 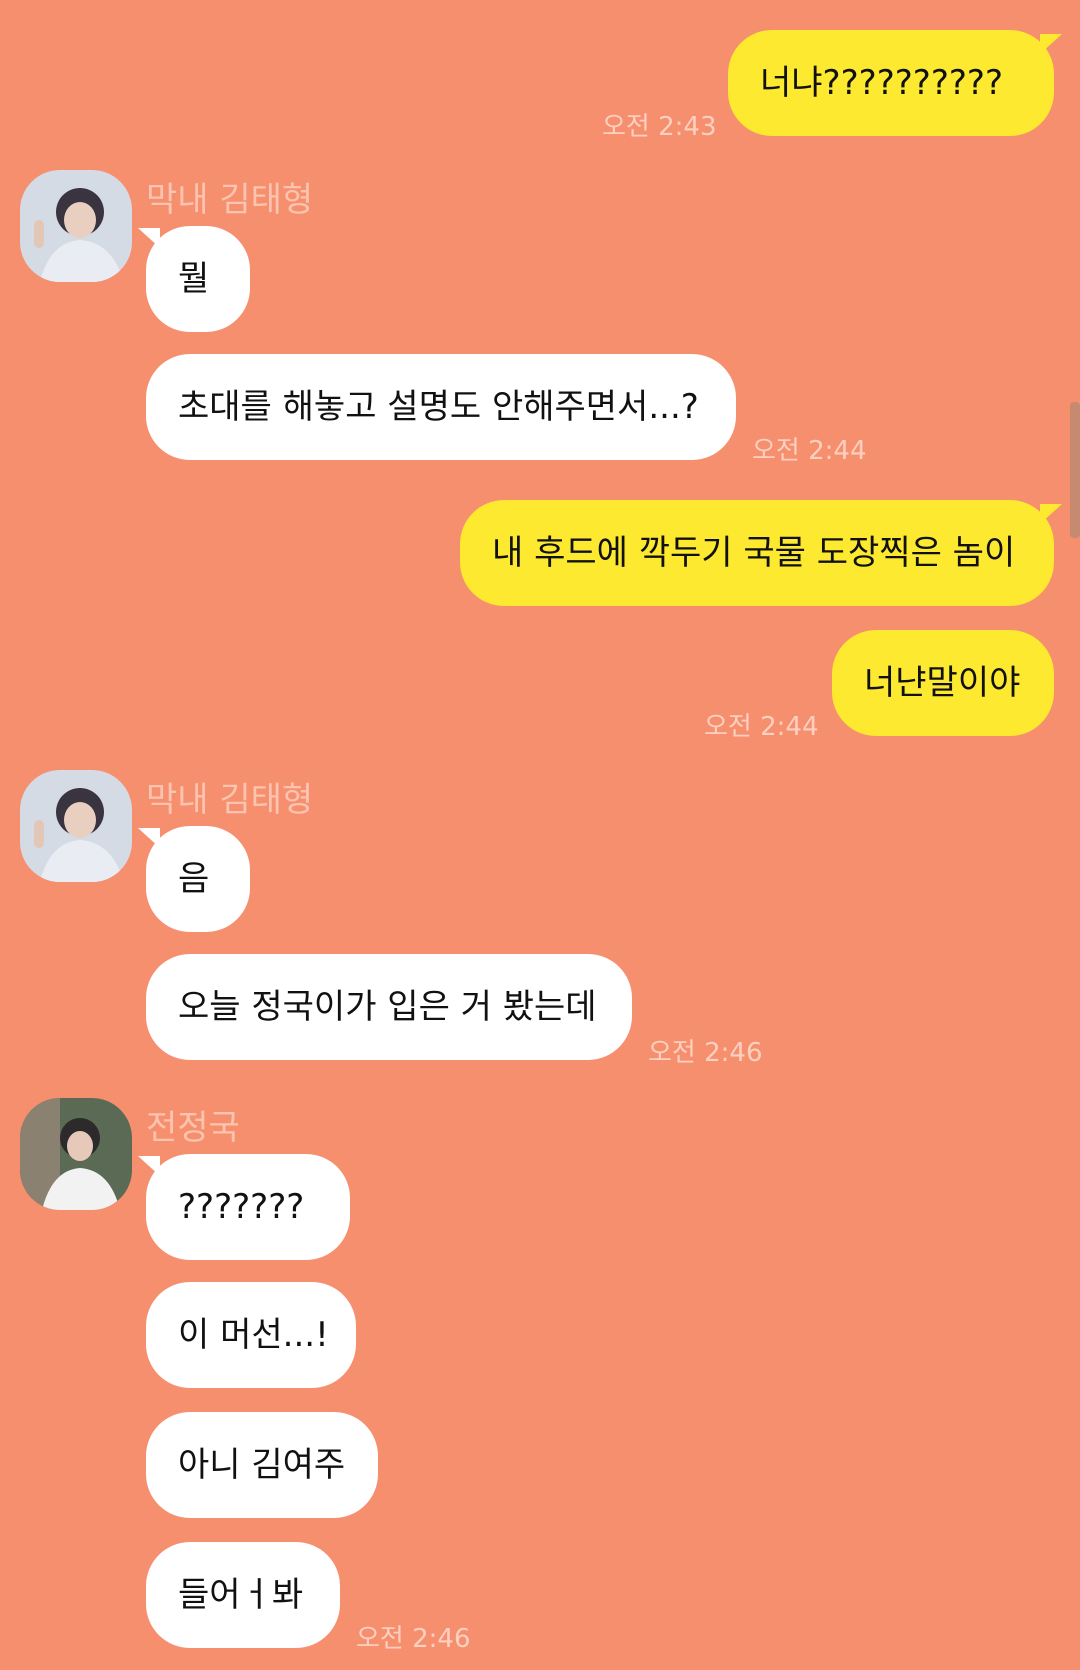 What do you see at coordinates (659, 127) in the screenshot?
I see `message-time: 오전 2:43` at bounding box center [659, 127].